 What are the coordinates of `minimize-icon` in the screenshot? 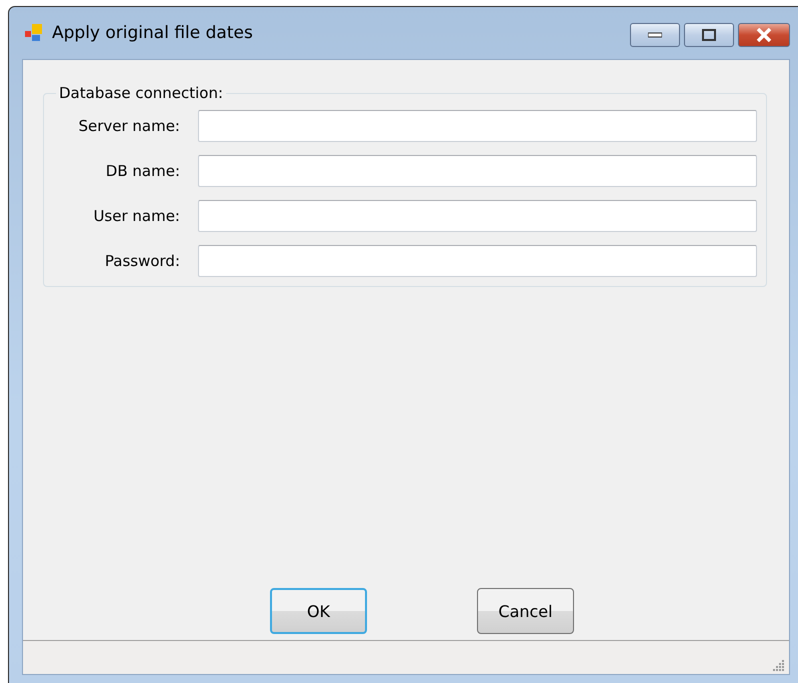 It's located at (655, 35).